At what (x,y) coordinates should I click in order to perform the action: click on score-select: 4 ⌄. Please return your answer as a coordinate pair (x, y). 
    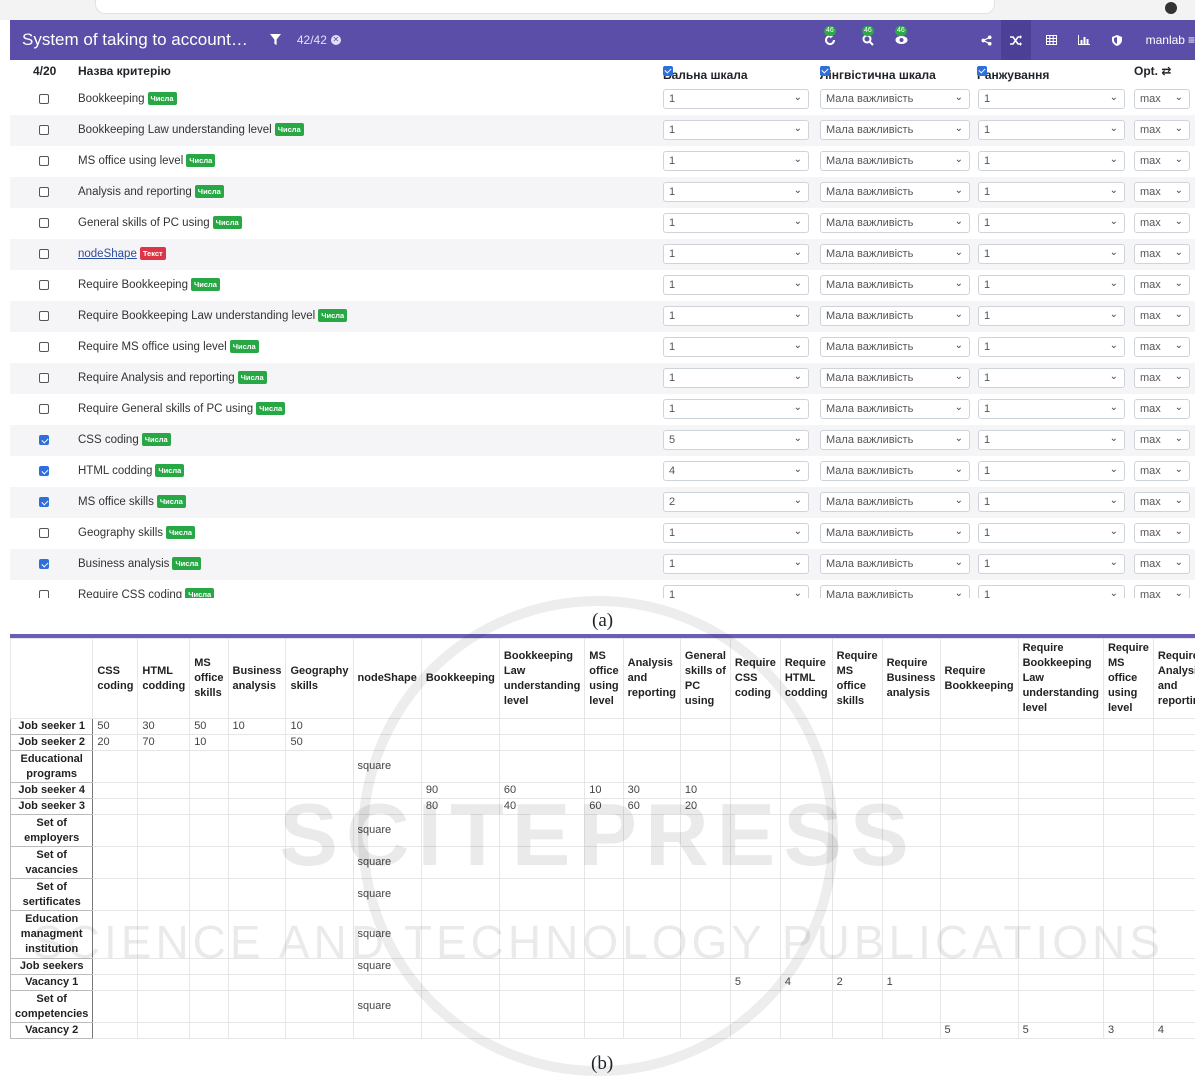
    Looking at the image, I should click on (736, 471).